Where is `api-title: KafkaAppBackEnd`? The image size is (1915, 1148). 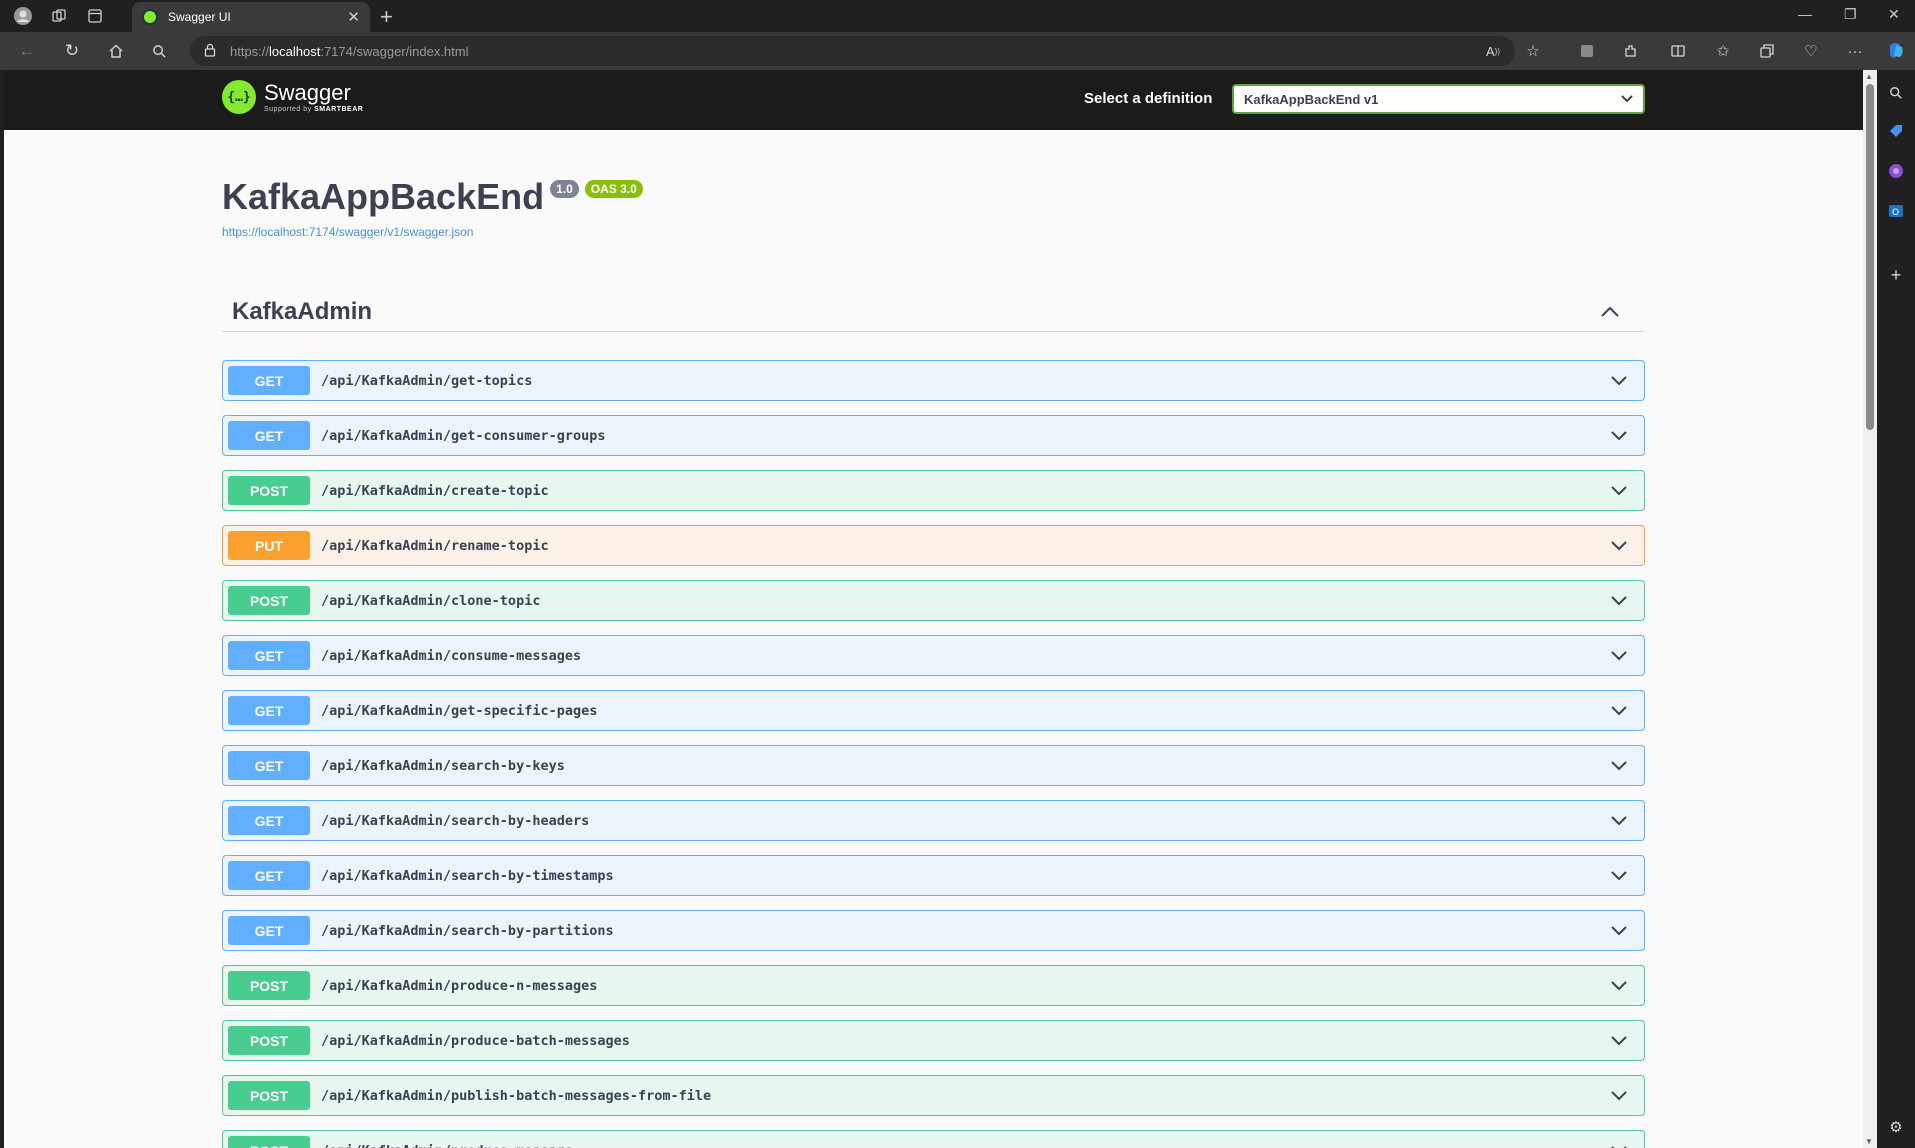 api-title: KafkaAppBackEnd is located at coordinates (383, 196).